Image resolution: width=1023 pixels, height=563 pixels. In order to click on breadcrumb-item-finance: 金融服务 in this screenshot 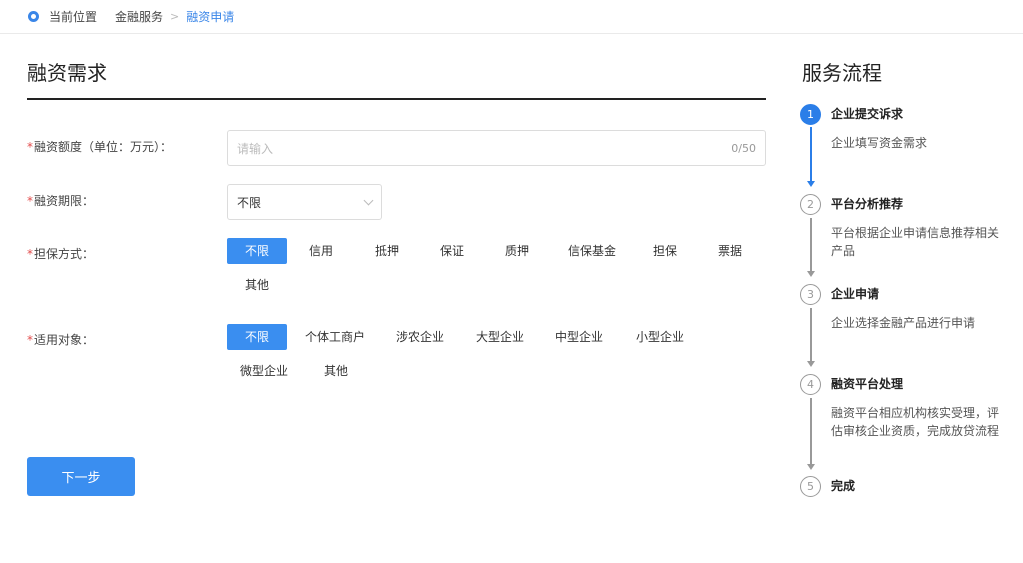, I will do `click(139, 16)`.